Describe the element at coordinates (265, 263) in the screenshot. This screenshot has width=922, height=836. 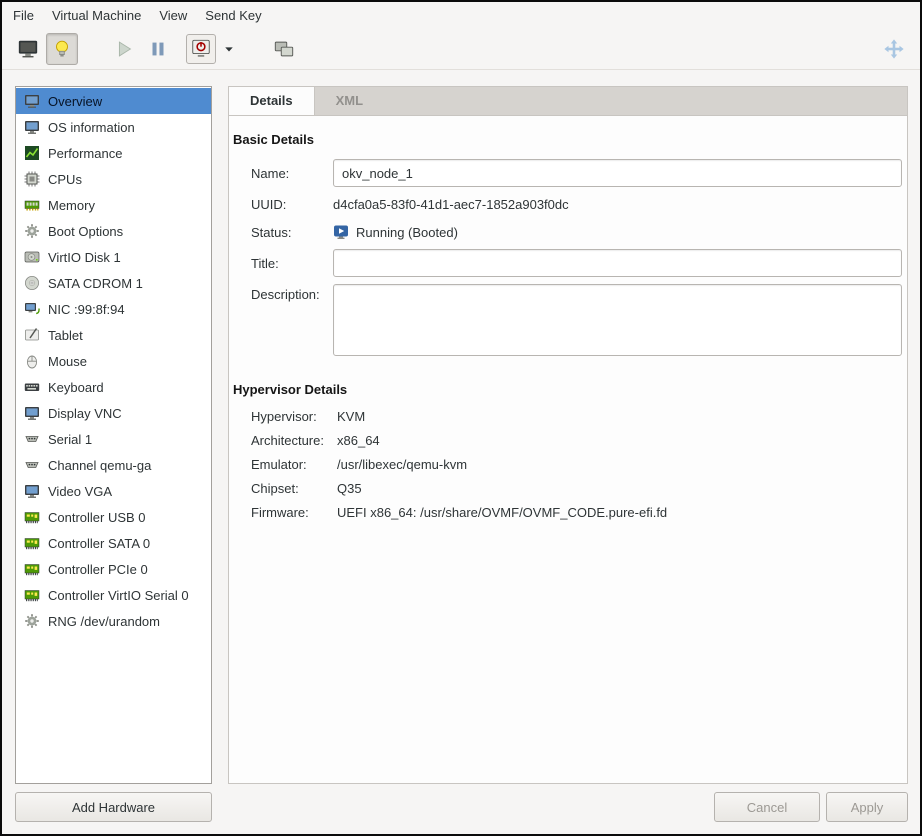
I see `title-label: Title:` at that location.